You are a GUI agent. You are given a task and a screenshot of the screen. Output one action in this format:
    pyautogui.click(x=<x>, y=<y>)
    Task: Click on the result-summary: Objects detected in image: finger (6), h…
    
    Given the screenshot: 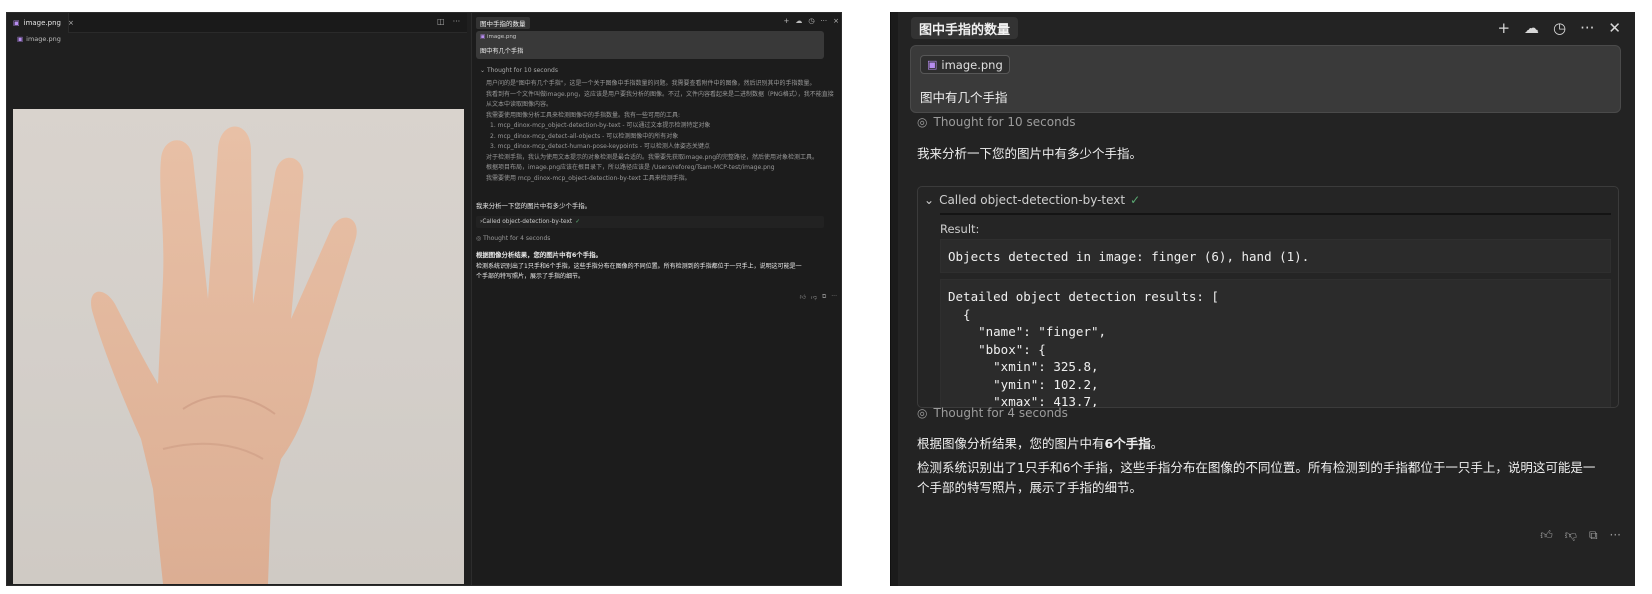 What is the action you would take?
    pyautogui.click(x=1129, y=256)
    